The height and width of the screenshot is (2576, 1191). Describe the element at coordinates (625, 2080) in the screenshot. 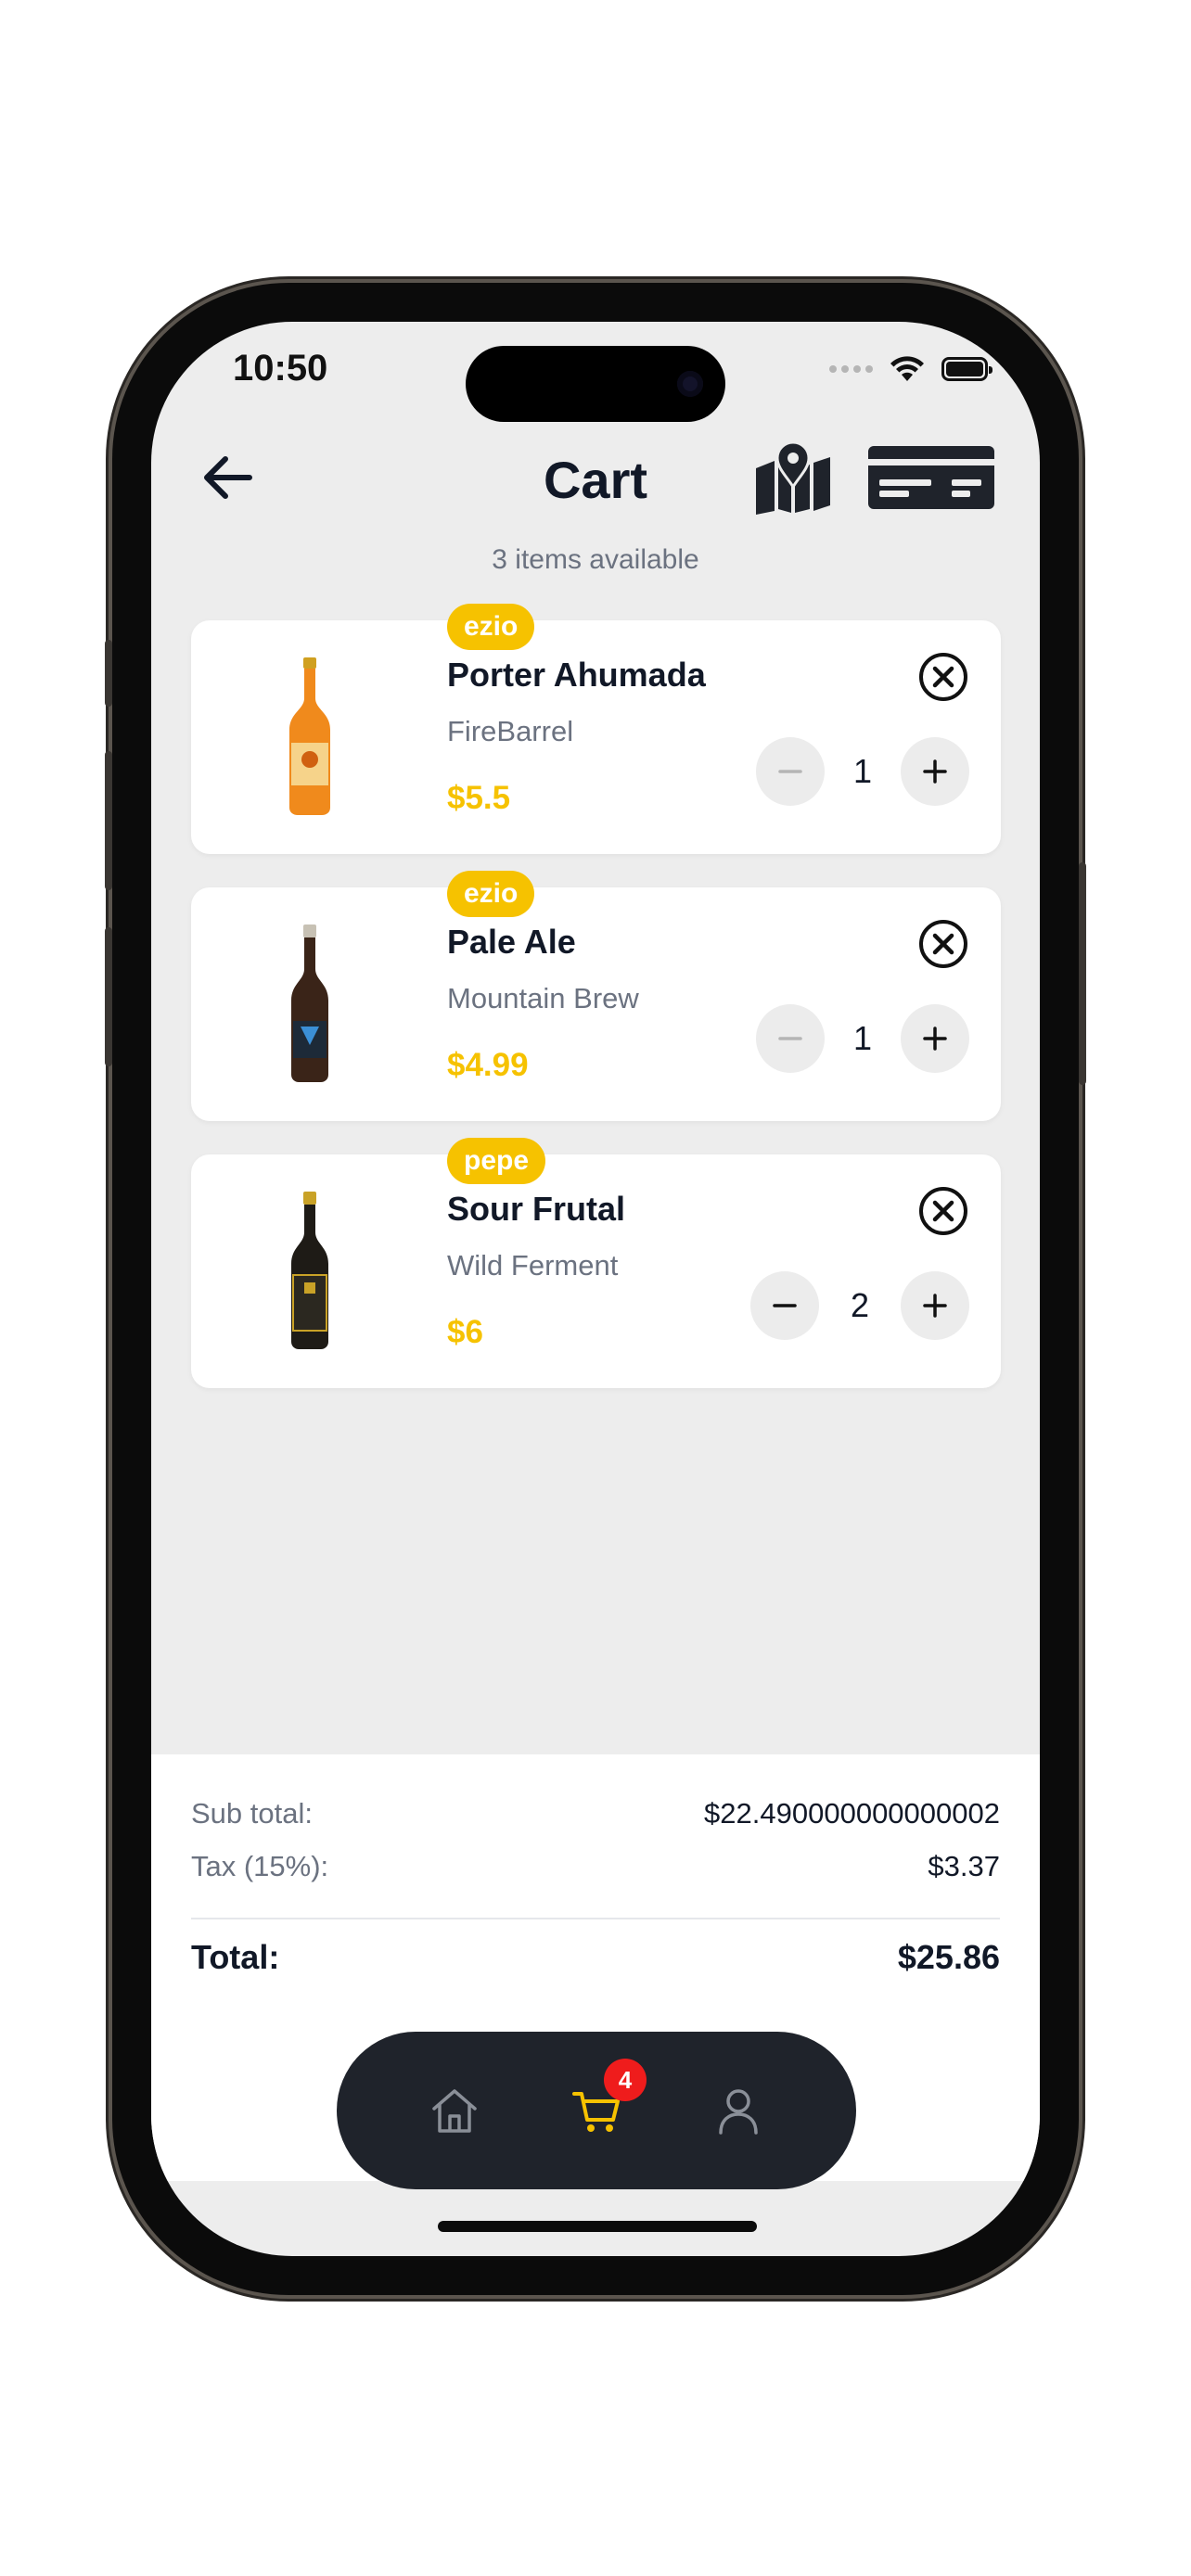

I see `cart-count-badge: 4` at that location.